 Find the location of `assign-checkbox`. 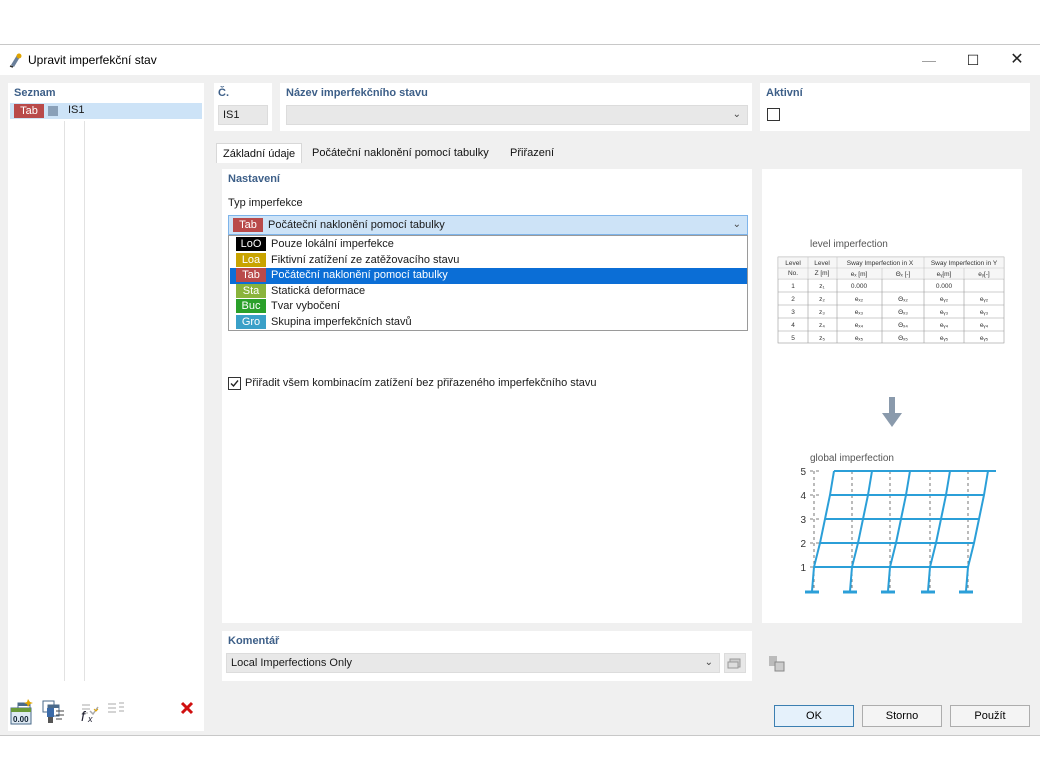

assign-checkbox is located at coordinates (234, 383).